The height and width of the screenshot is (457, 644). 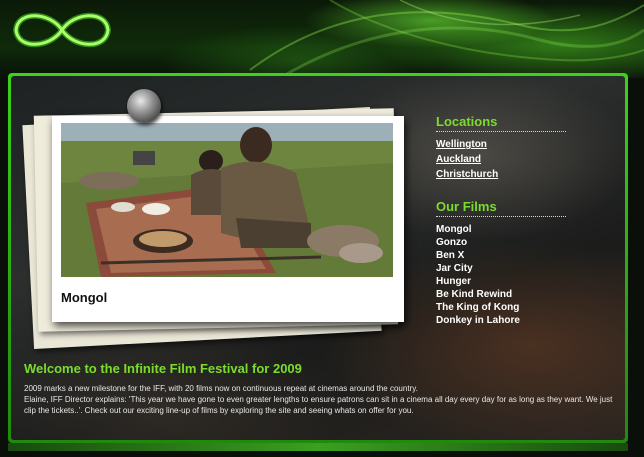 What do you see at coordinates (506, 173) in the screenshot?
I see `location-item: Christchurch` at bounding box center [506, 173].